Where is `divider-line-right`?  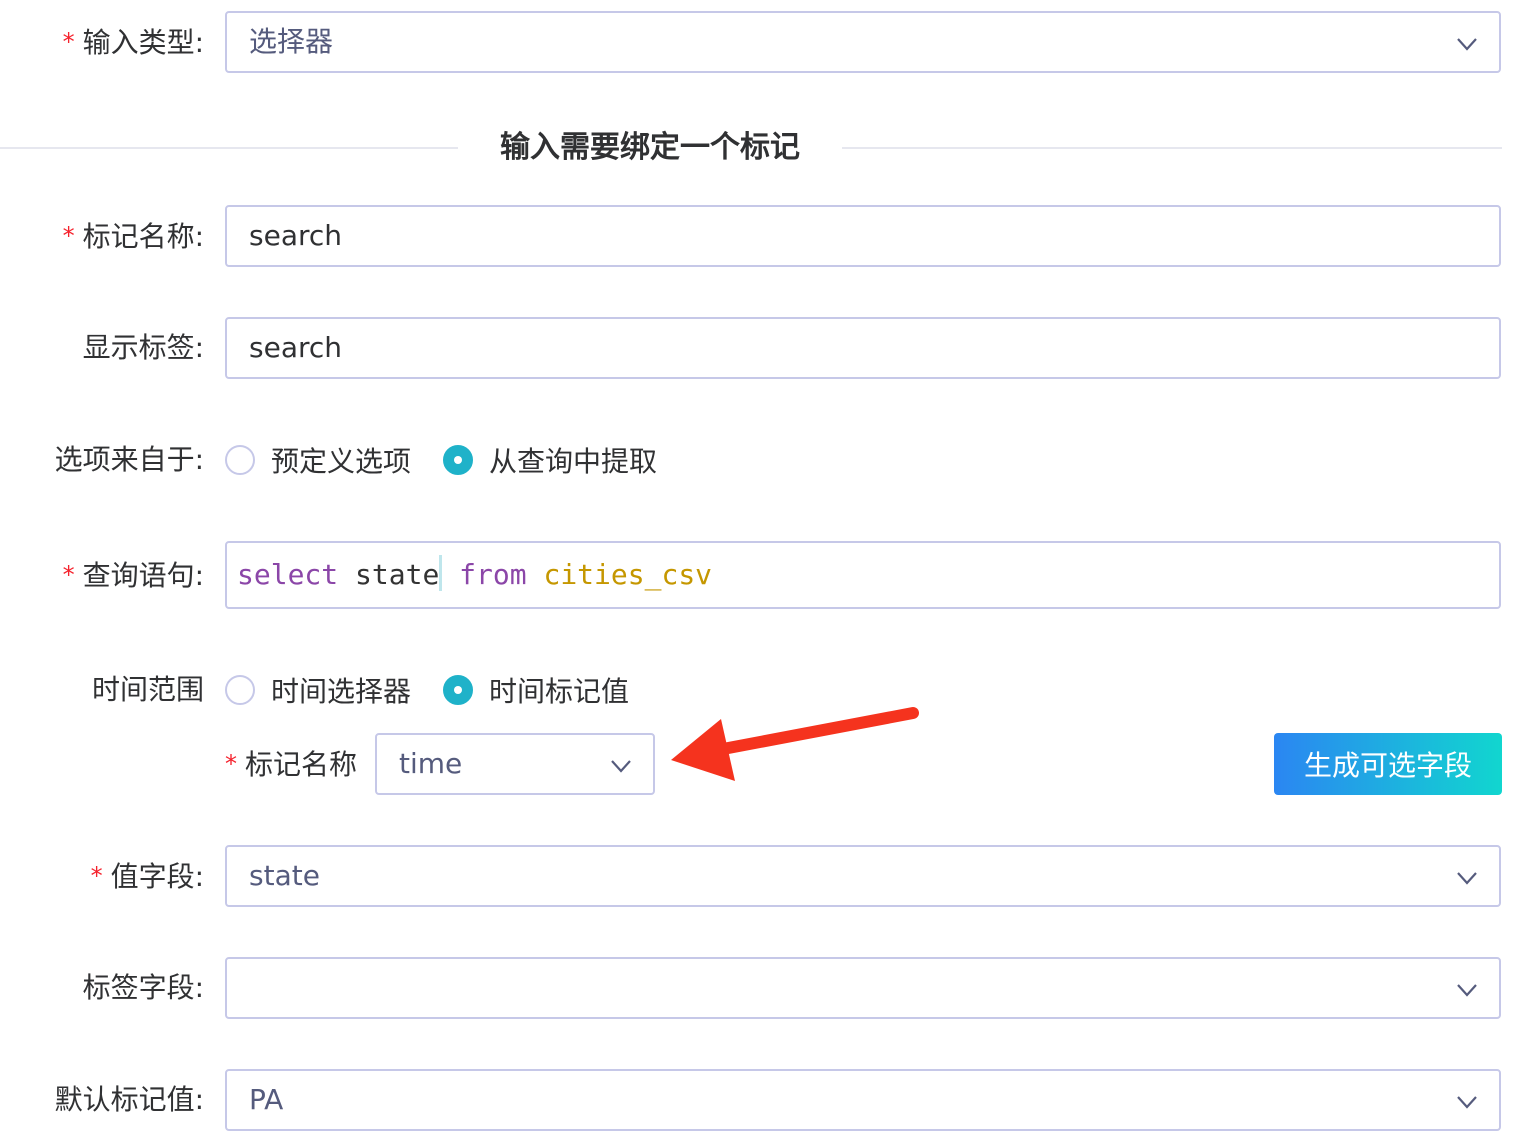
divider-line-right is located at coordinates (1172, 148).